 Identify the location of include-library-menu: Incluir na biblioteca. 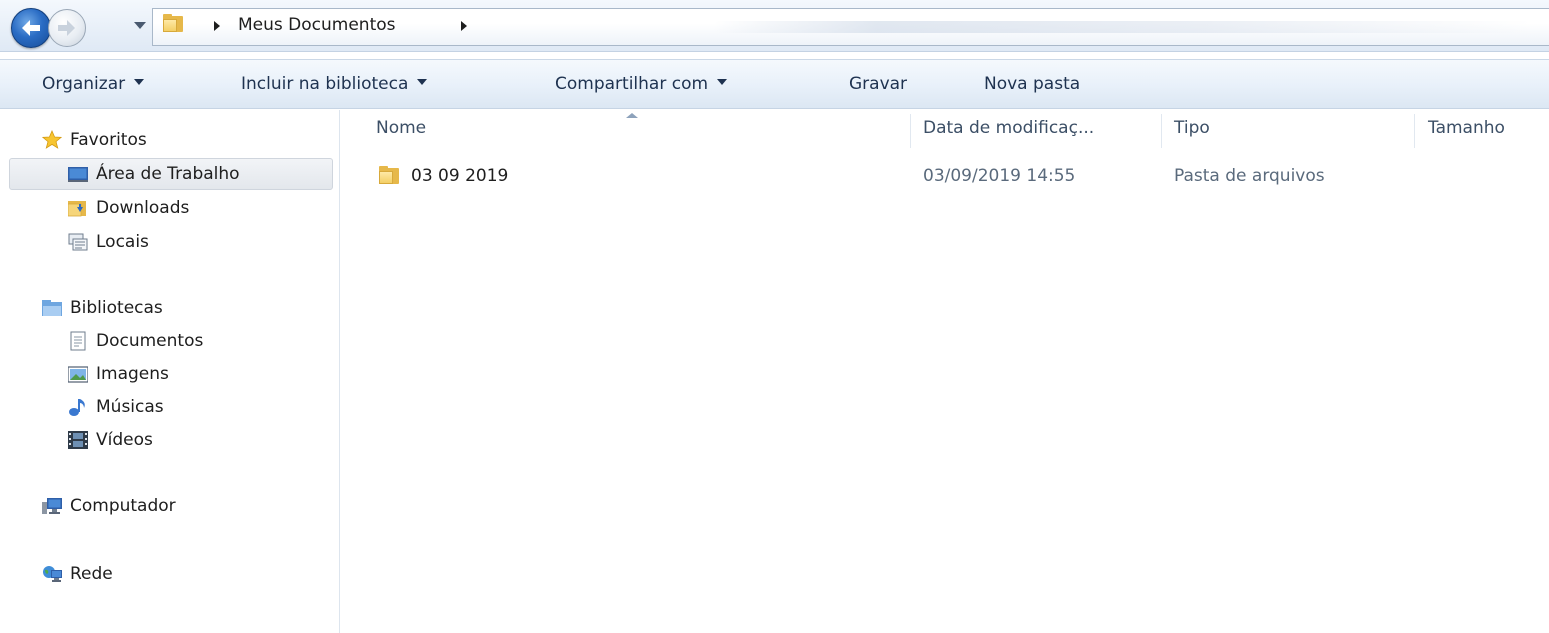
(334, 84).